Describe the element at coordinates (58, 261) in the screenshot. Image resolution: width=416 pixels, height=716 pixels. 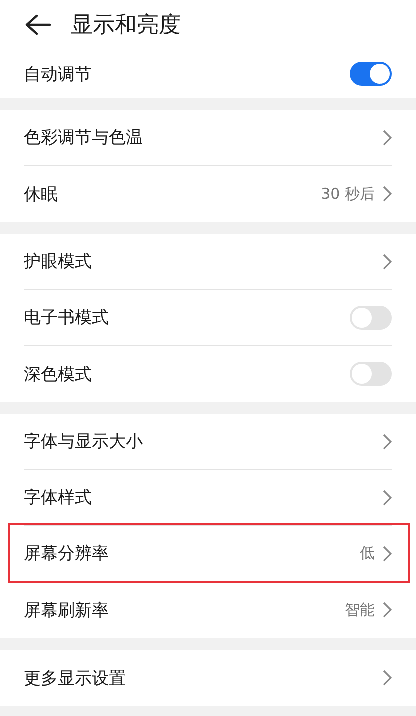
I see `setting-label: 护眼模式` at that location.